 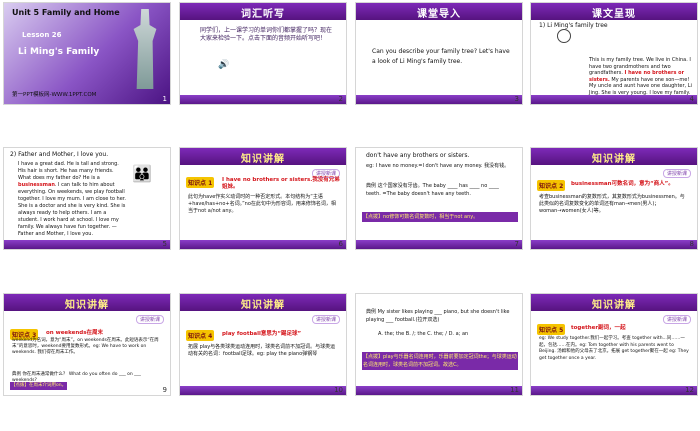 What do you see at coordinates (440, 217) in the screenshot?
I see `tip-text: 【点拨】no修饰可数名词复数时，相当于not any。` at bounding box center [440, 217].